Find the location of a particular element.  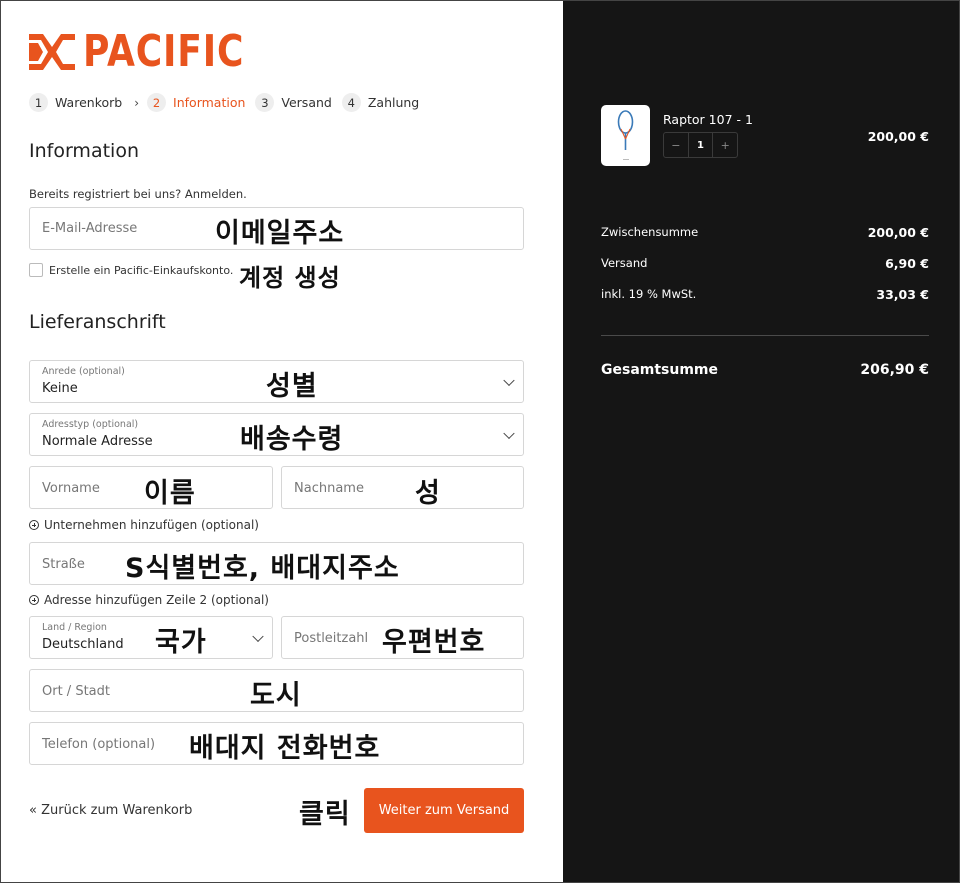

salutation-label: Anrede (optional) is located at coordinates (83, 371).